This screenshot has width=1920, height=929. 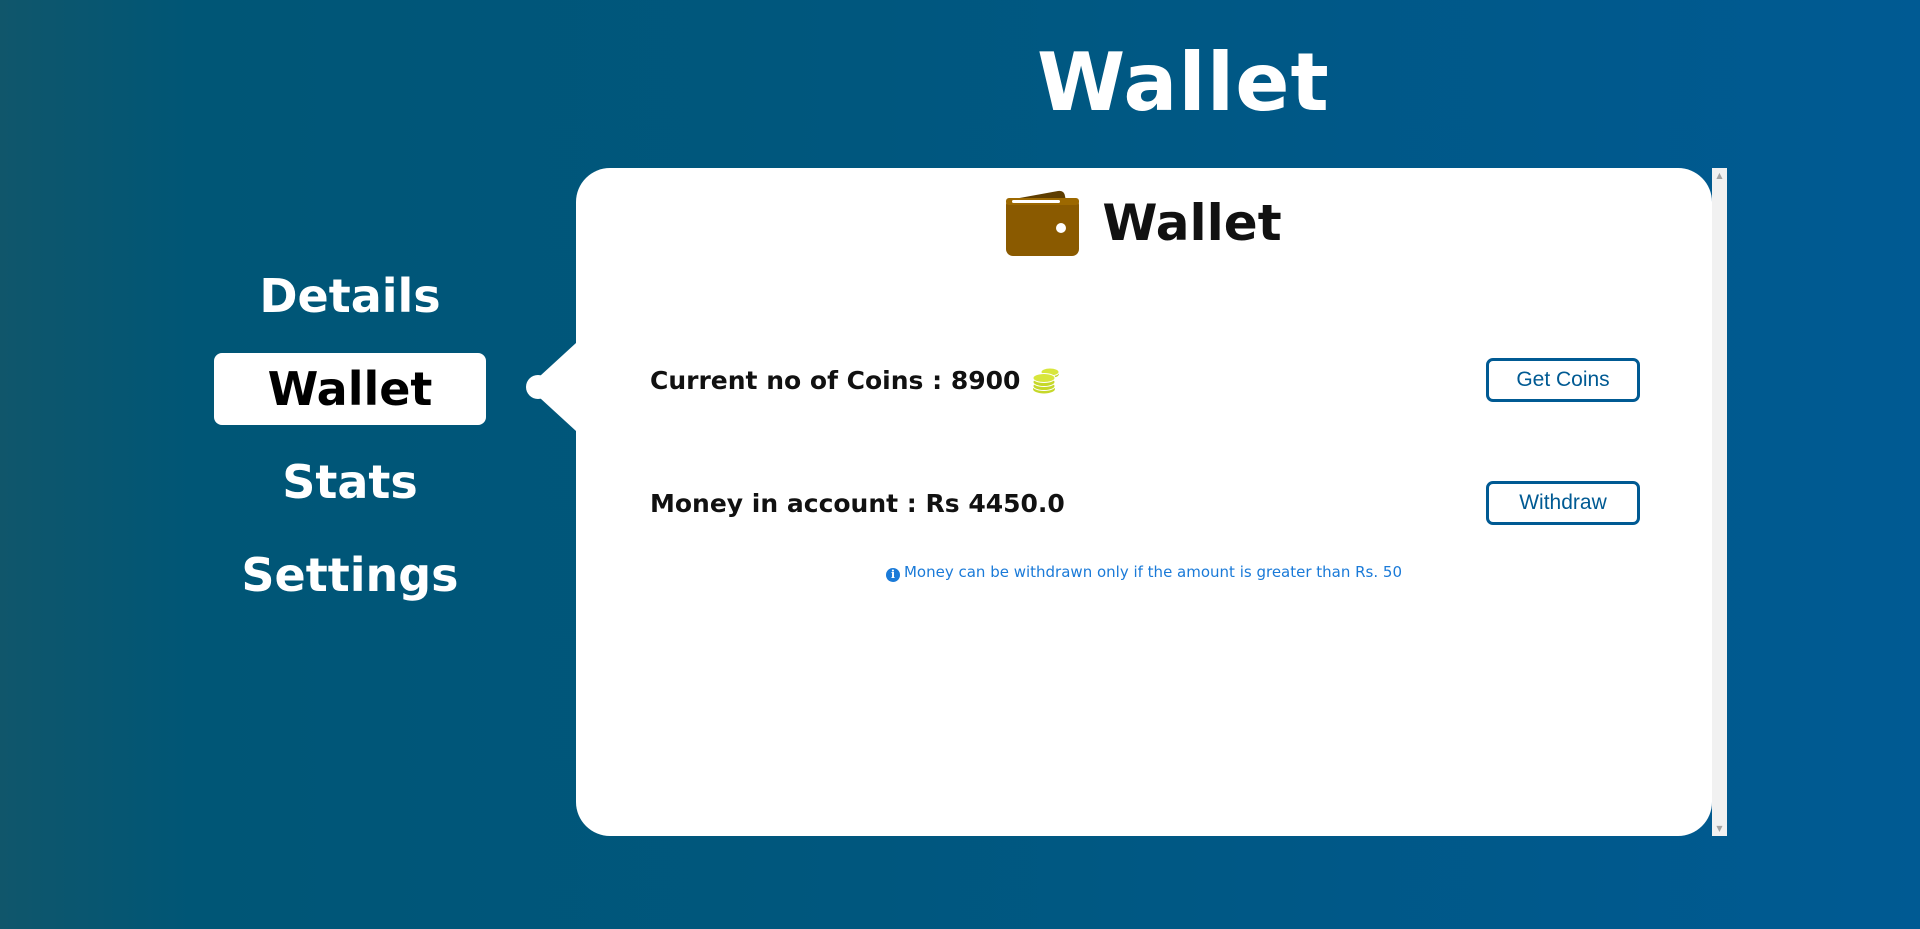 What do you see at coordinates (350, 389) in the screenshot?
I see `sidebar-item-wallet: Wallet` at bounding box center [350, 389].